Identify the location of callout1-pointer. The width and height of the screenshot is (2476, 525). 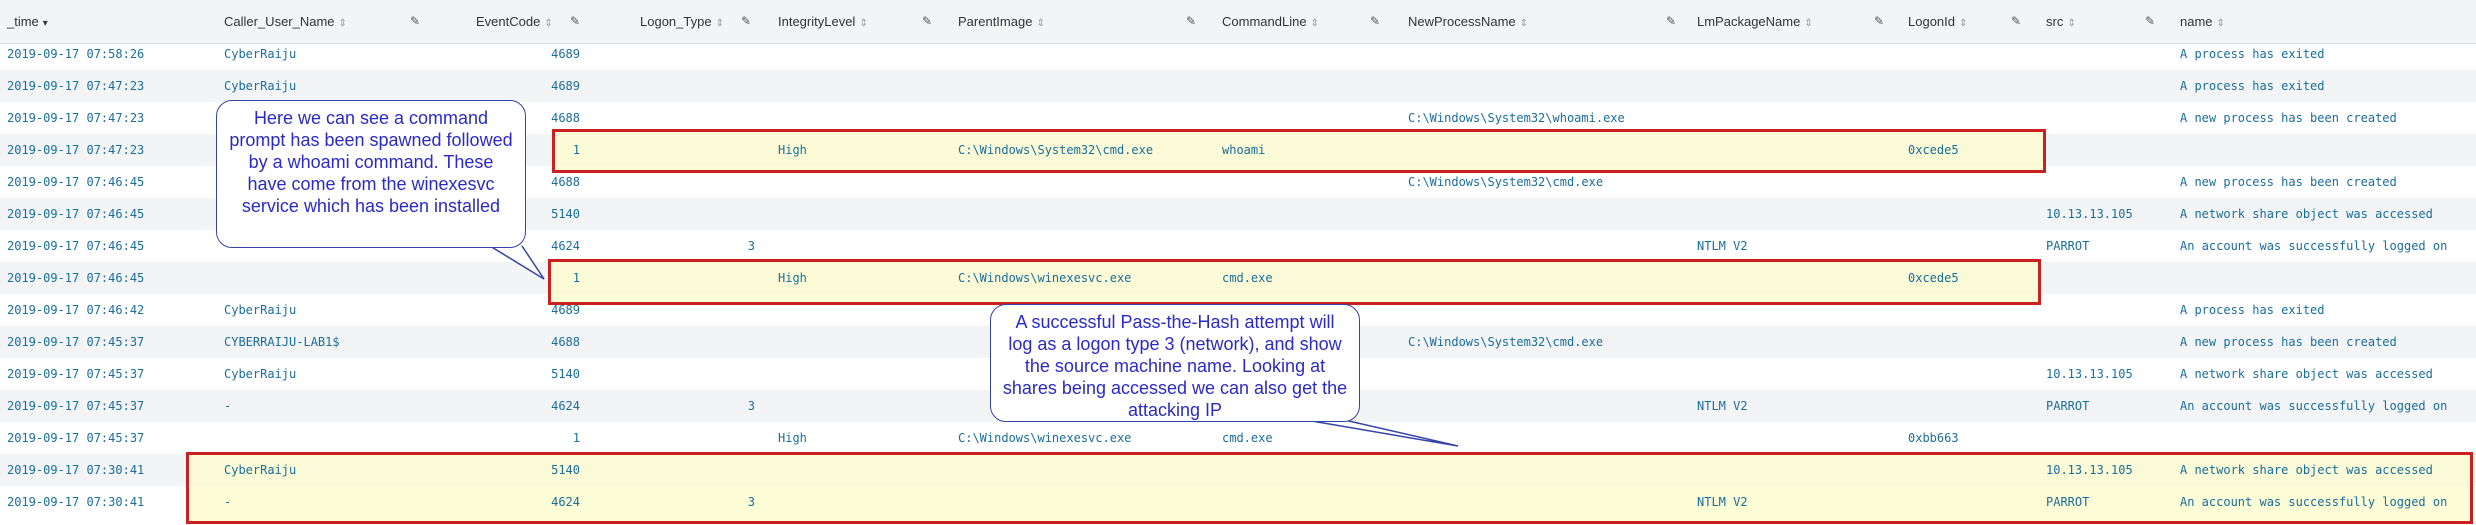
(517, 262).